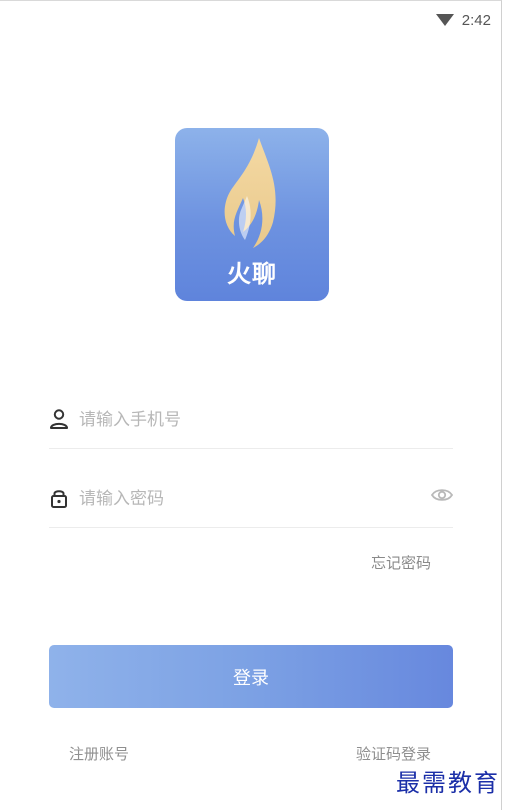 The image size is (510, 810). I want to click on wifi-icon, so click(444, 20).